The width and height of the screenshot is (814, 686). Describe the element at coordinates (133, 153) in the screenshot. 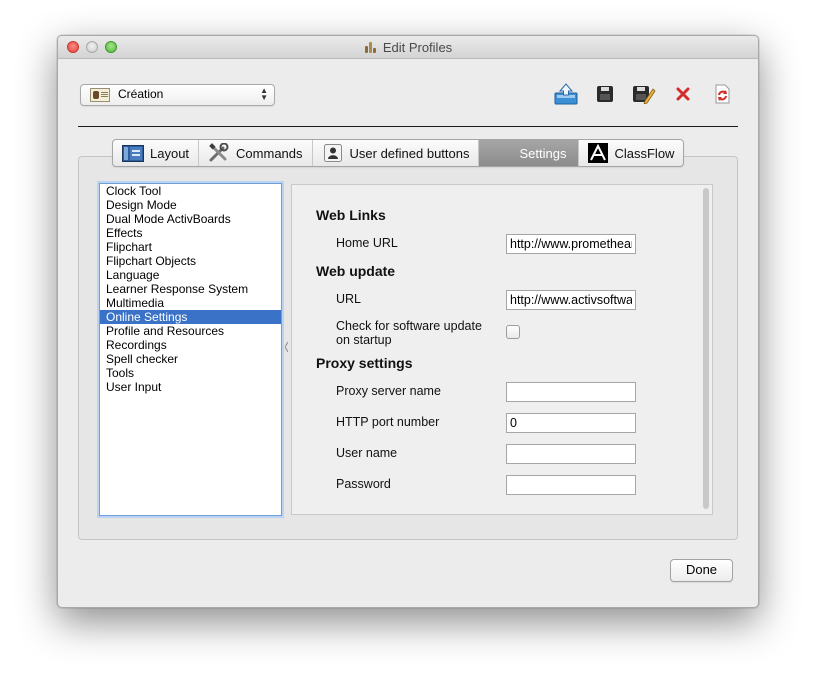

I see `layout-icon` at that location.